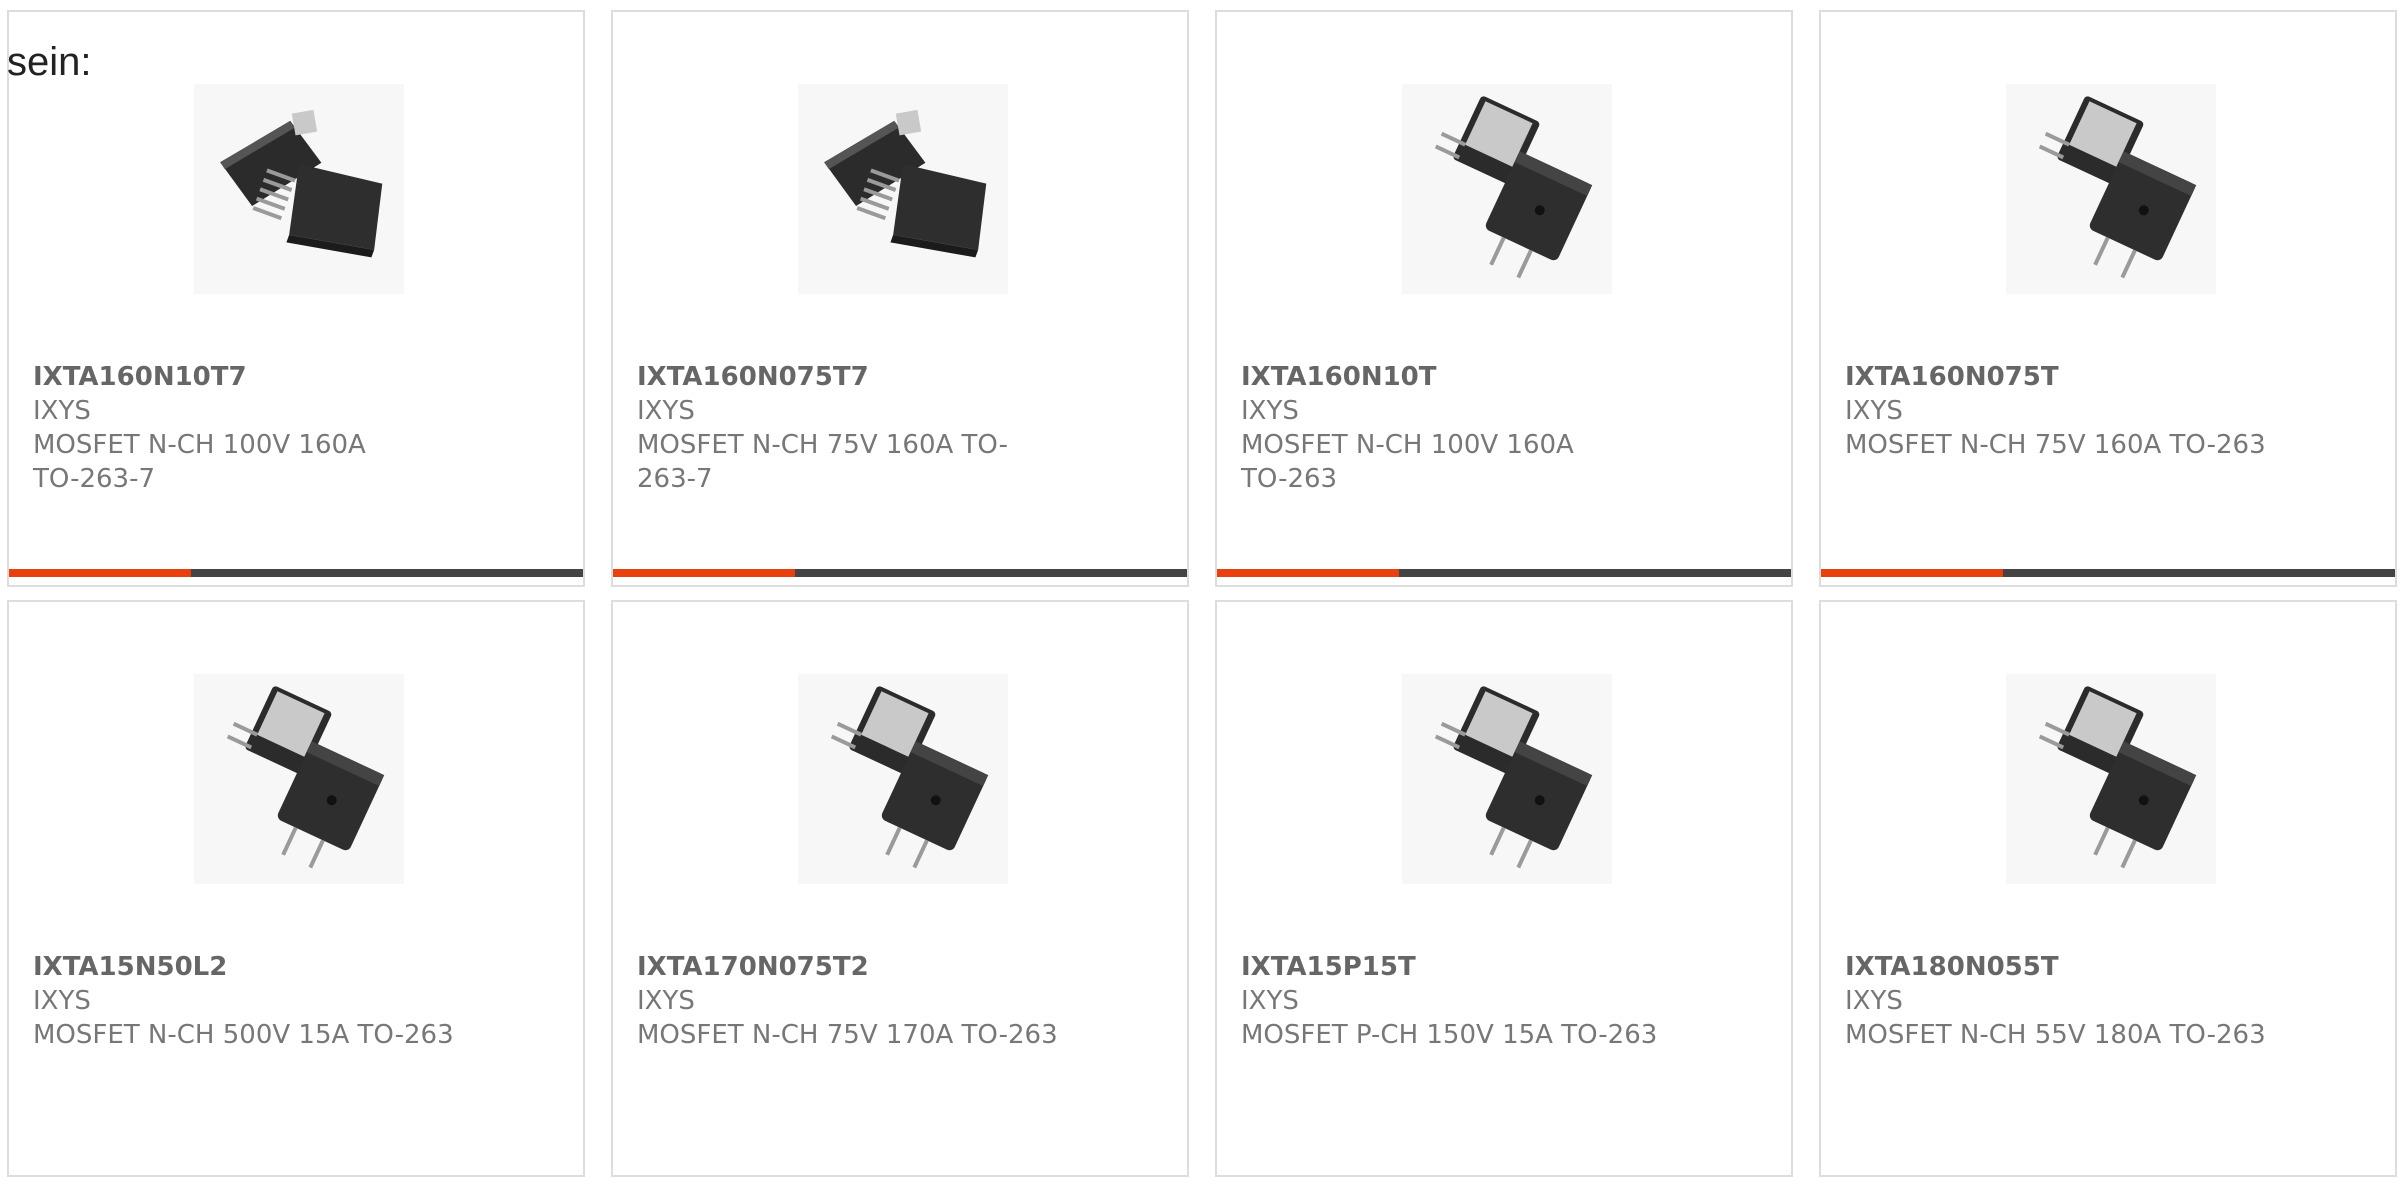 The image size is (2400, 1177). Describe the element at coordinates (243, 377) in the screenshot. I see `part-number: IXTA160N10T7` at that location.